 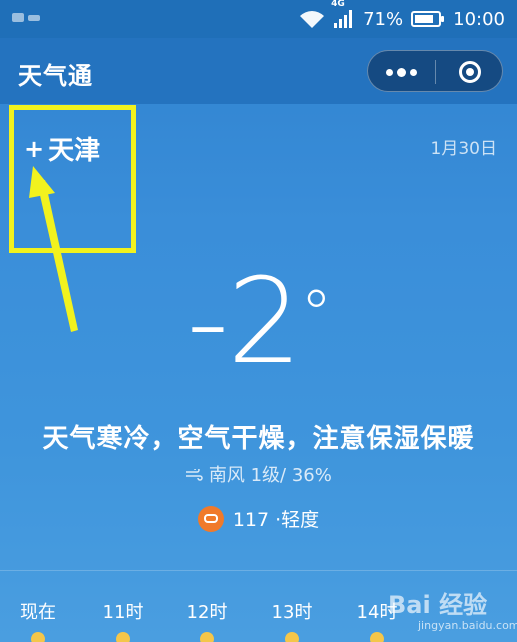 What do you see at coordinates (210, 518) in the screenshot?
I see `mask-icon` at bounding box center [210, 518].